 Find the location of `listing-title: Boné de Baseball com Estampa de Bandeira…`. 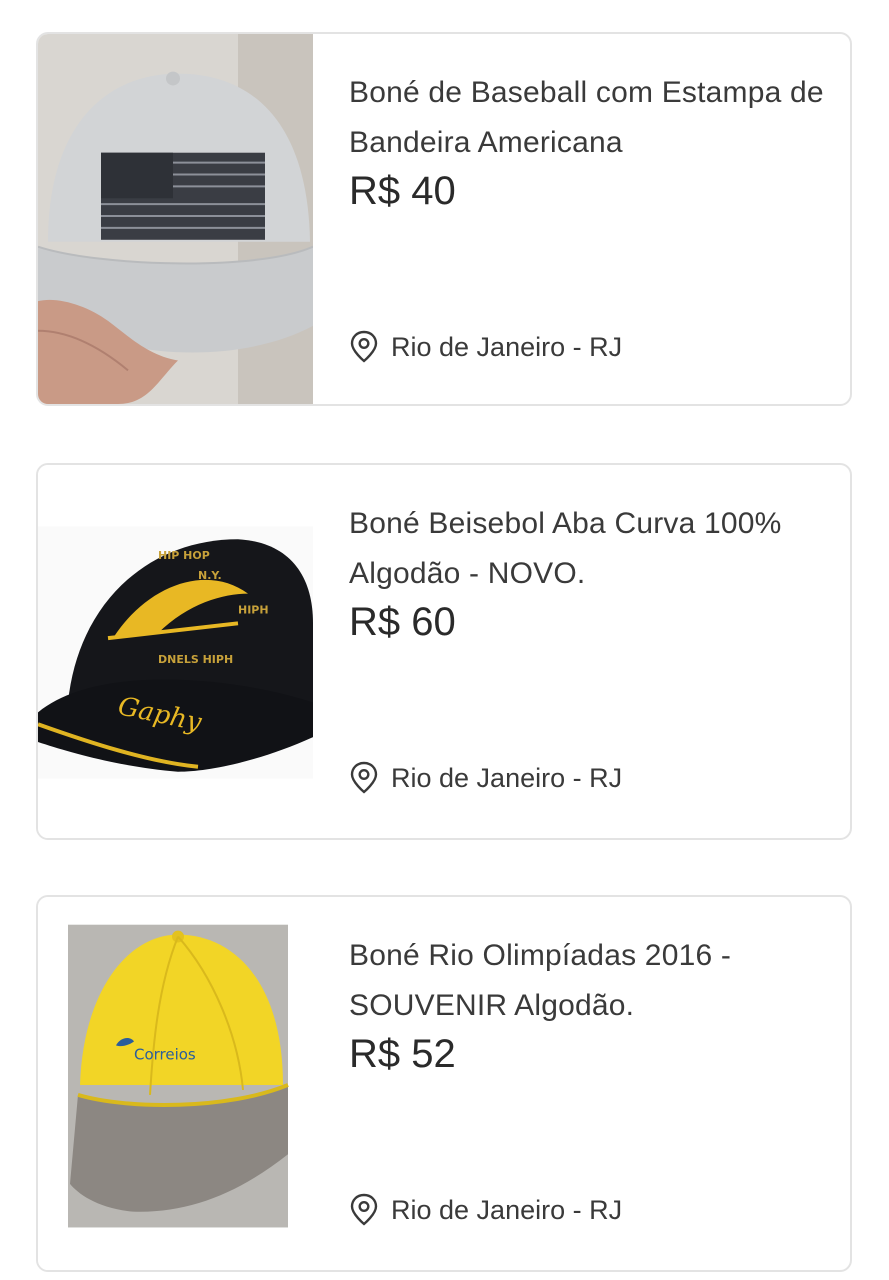

listing-title: Boné de Baseball com Estampa de Bandeira… is located at coordinates (589, 118).